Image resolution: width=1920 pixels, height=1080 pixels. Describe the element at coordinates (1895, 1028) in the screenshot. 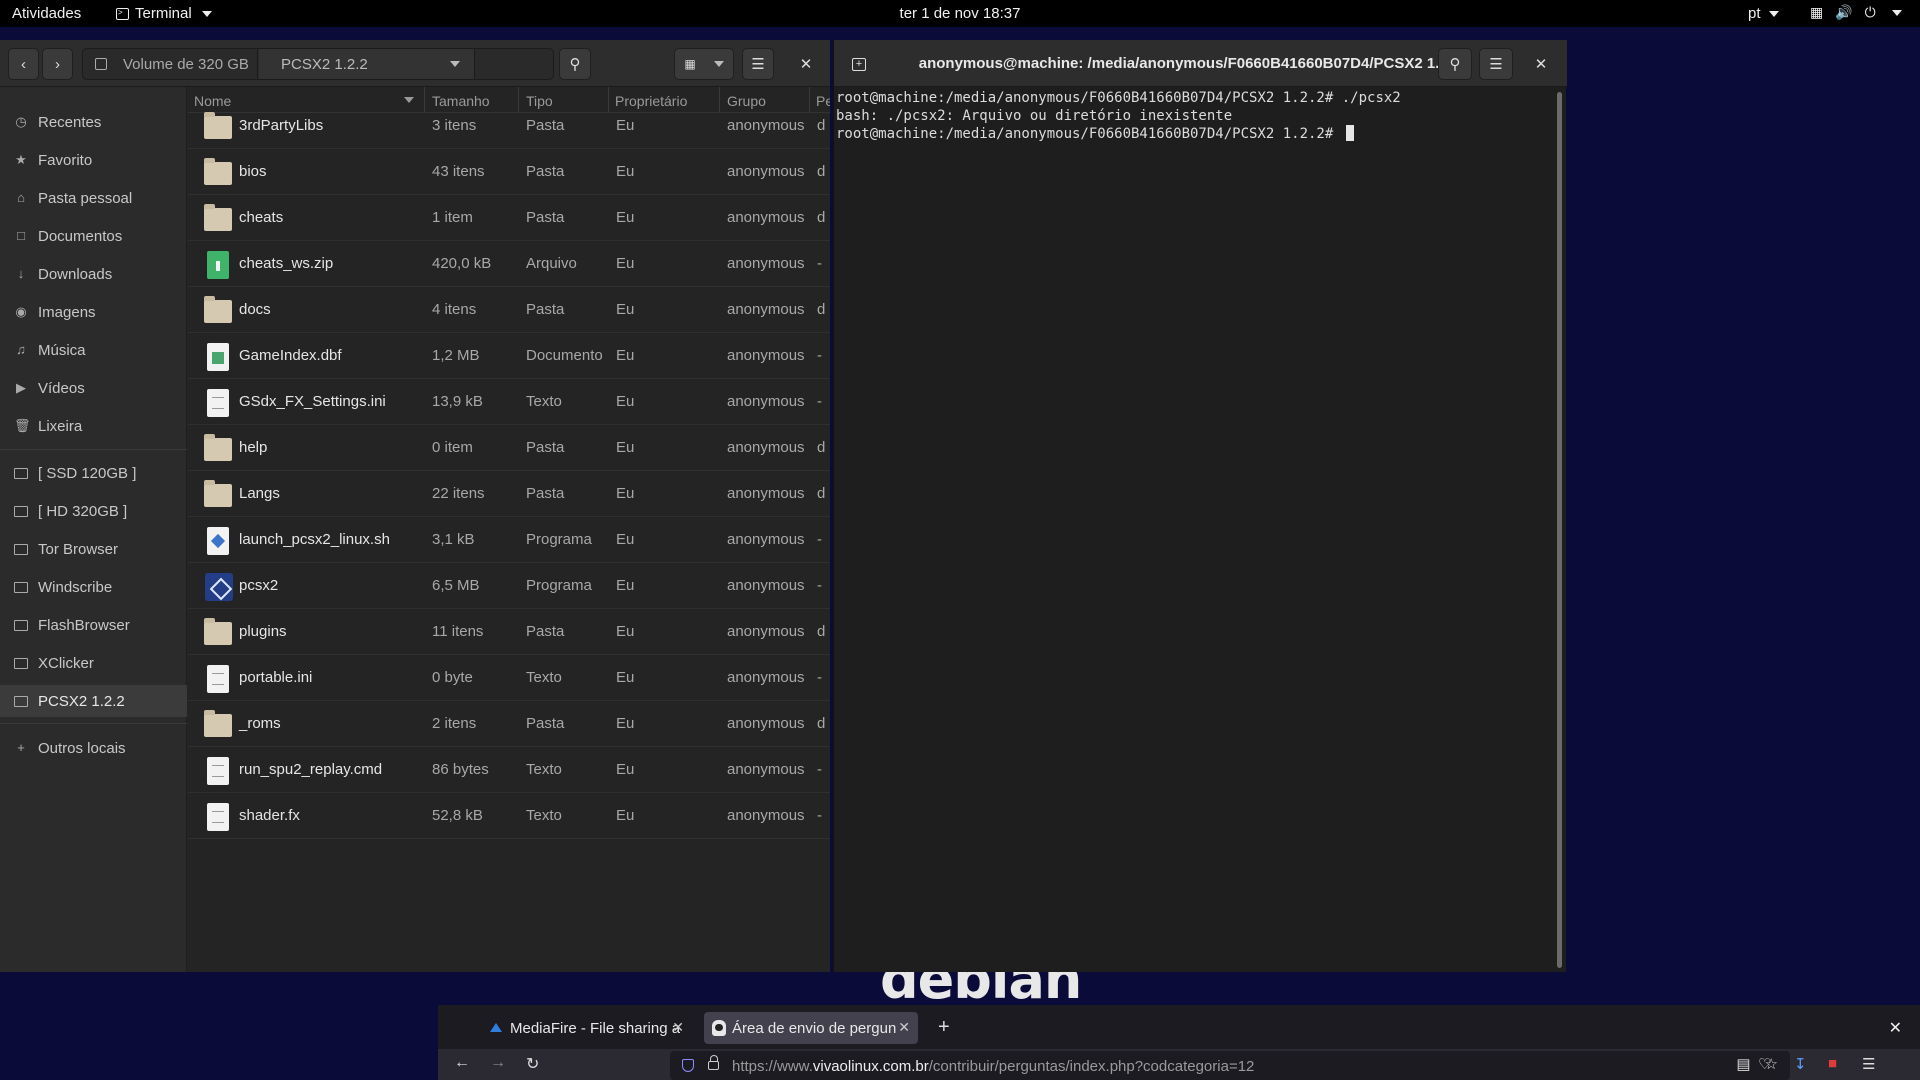

I see `browser-close-button: ✕` at that location.